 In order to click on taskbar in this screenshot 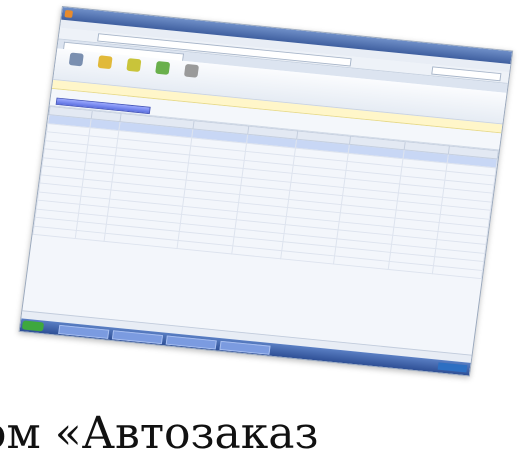, I will do `click(245, 347)`.